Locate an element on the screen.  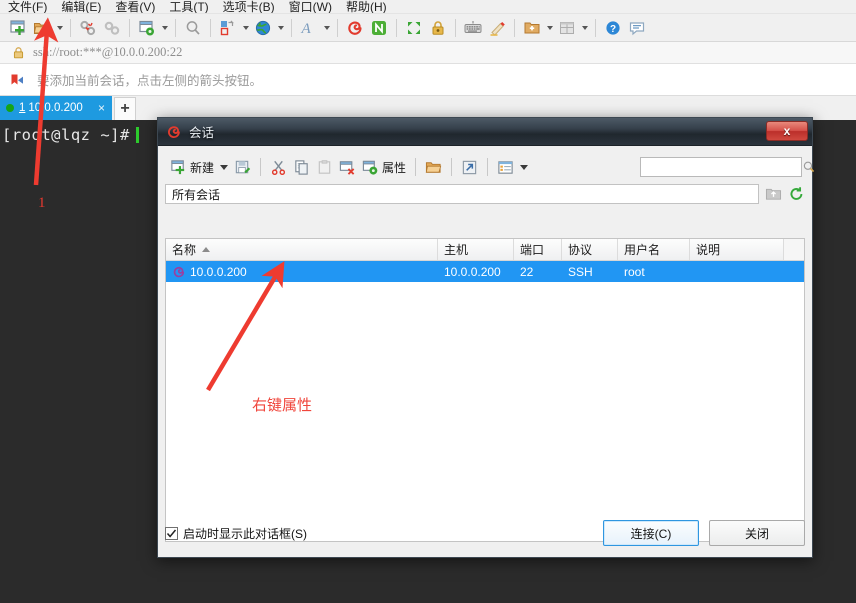
search-input is located at coordinates (723, 167).